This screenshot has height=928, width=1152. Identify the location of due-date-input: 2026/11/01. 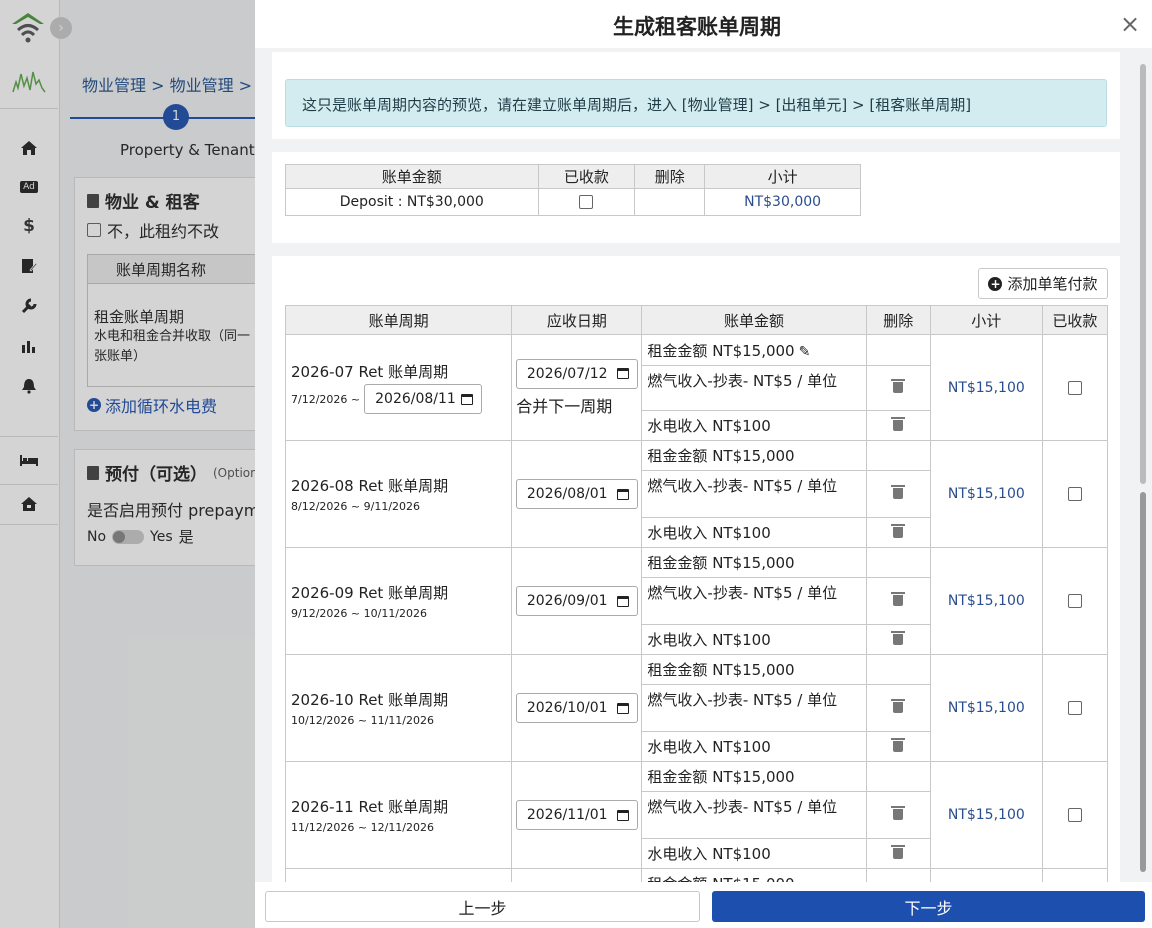
(576, 815).